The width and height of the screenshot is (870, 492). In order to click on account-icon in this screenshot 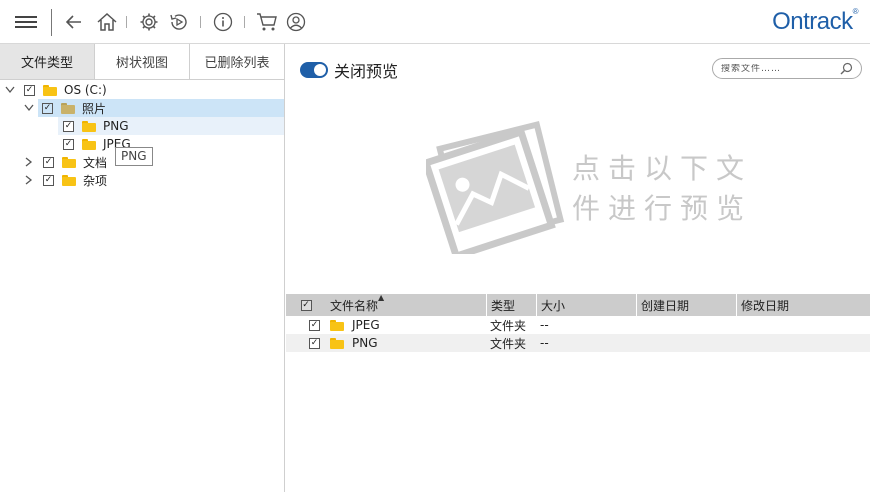, I will do `click(296, 22)`.